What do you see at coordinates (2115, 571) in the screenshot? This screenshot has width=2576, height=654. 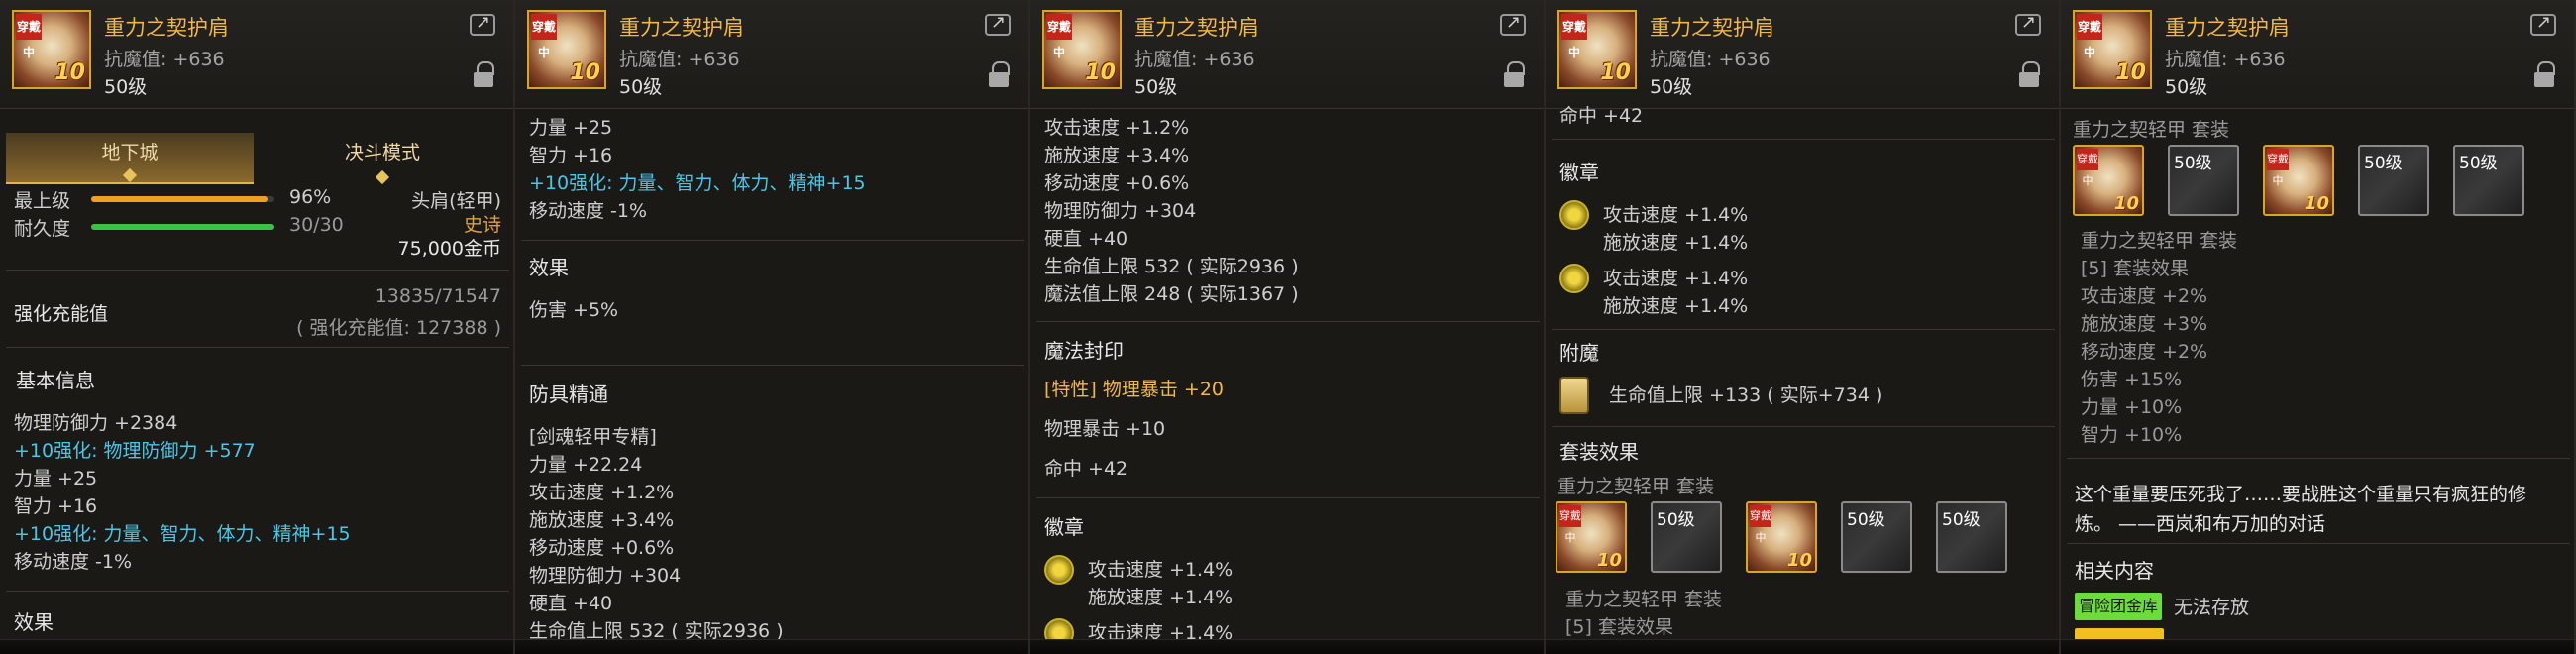 I see `related-title: 相关内容` at bounding box center [2115, 571].